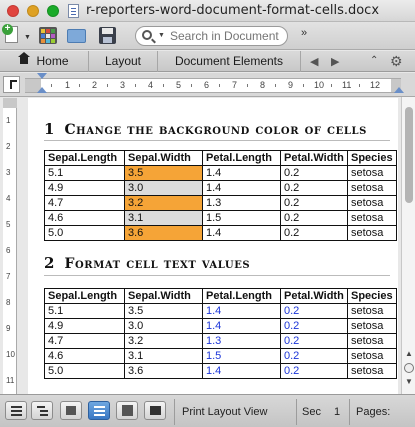  I want to click on column-header: Petal.Length, so click(241, 158).